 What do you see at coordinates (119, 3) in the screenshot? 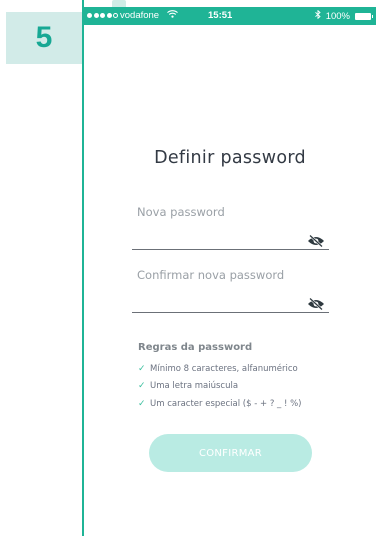
I see `status-bar-notch` at bounding box center [119, 3].